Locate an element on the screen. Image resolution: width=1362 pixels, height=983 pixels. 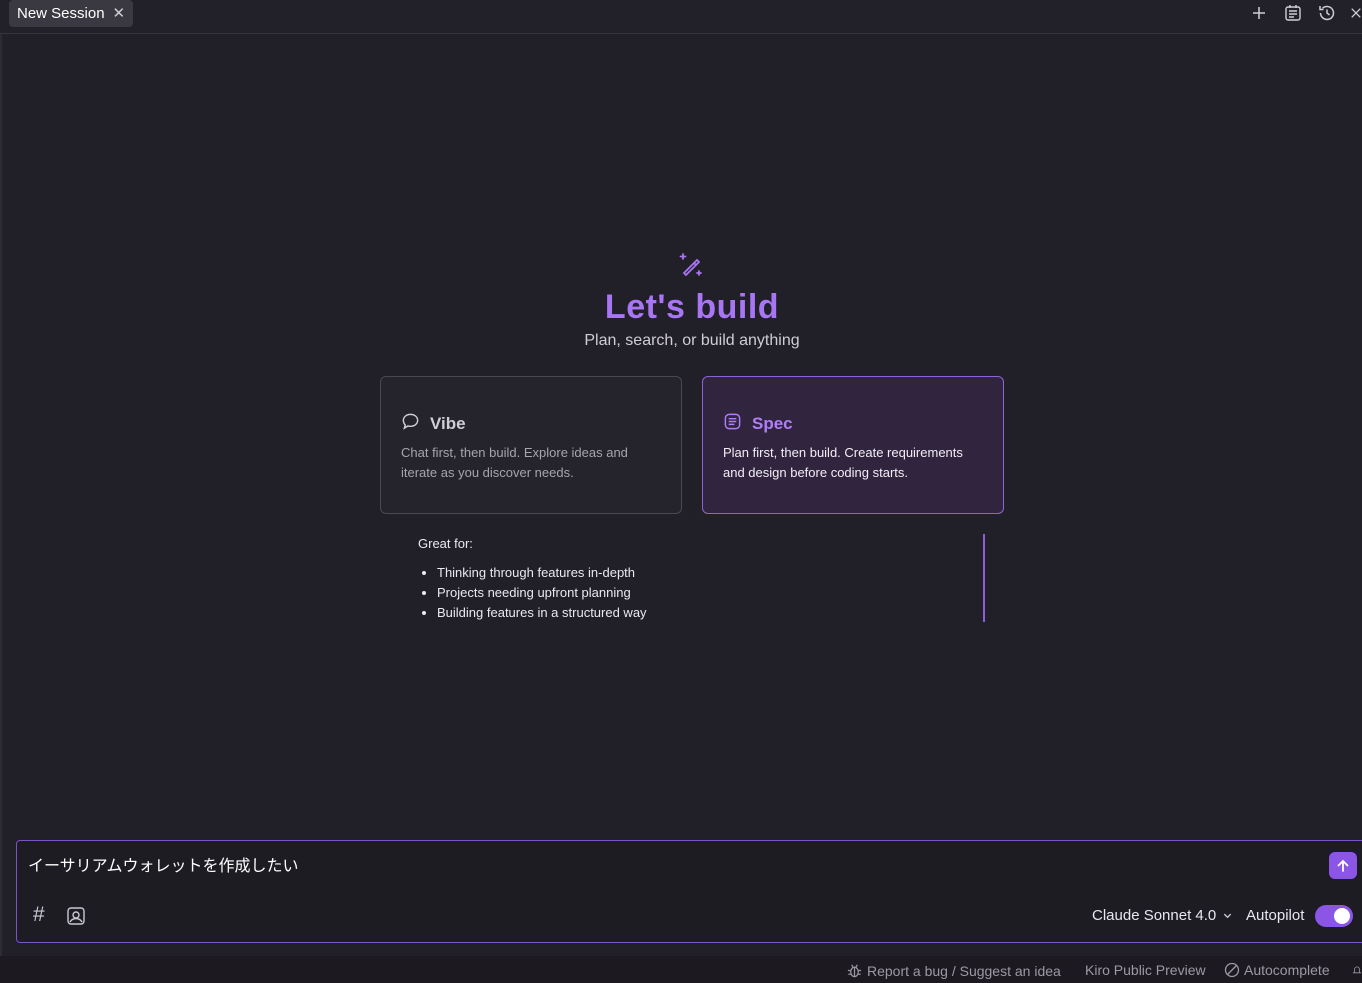
vibe-title: Vibe is located at coordinates (448, 423).